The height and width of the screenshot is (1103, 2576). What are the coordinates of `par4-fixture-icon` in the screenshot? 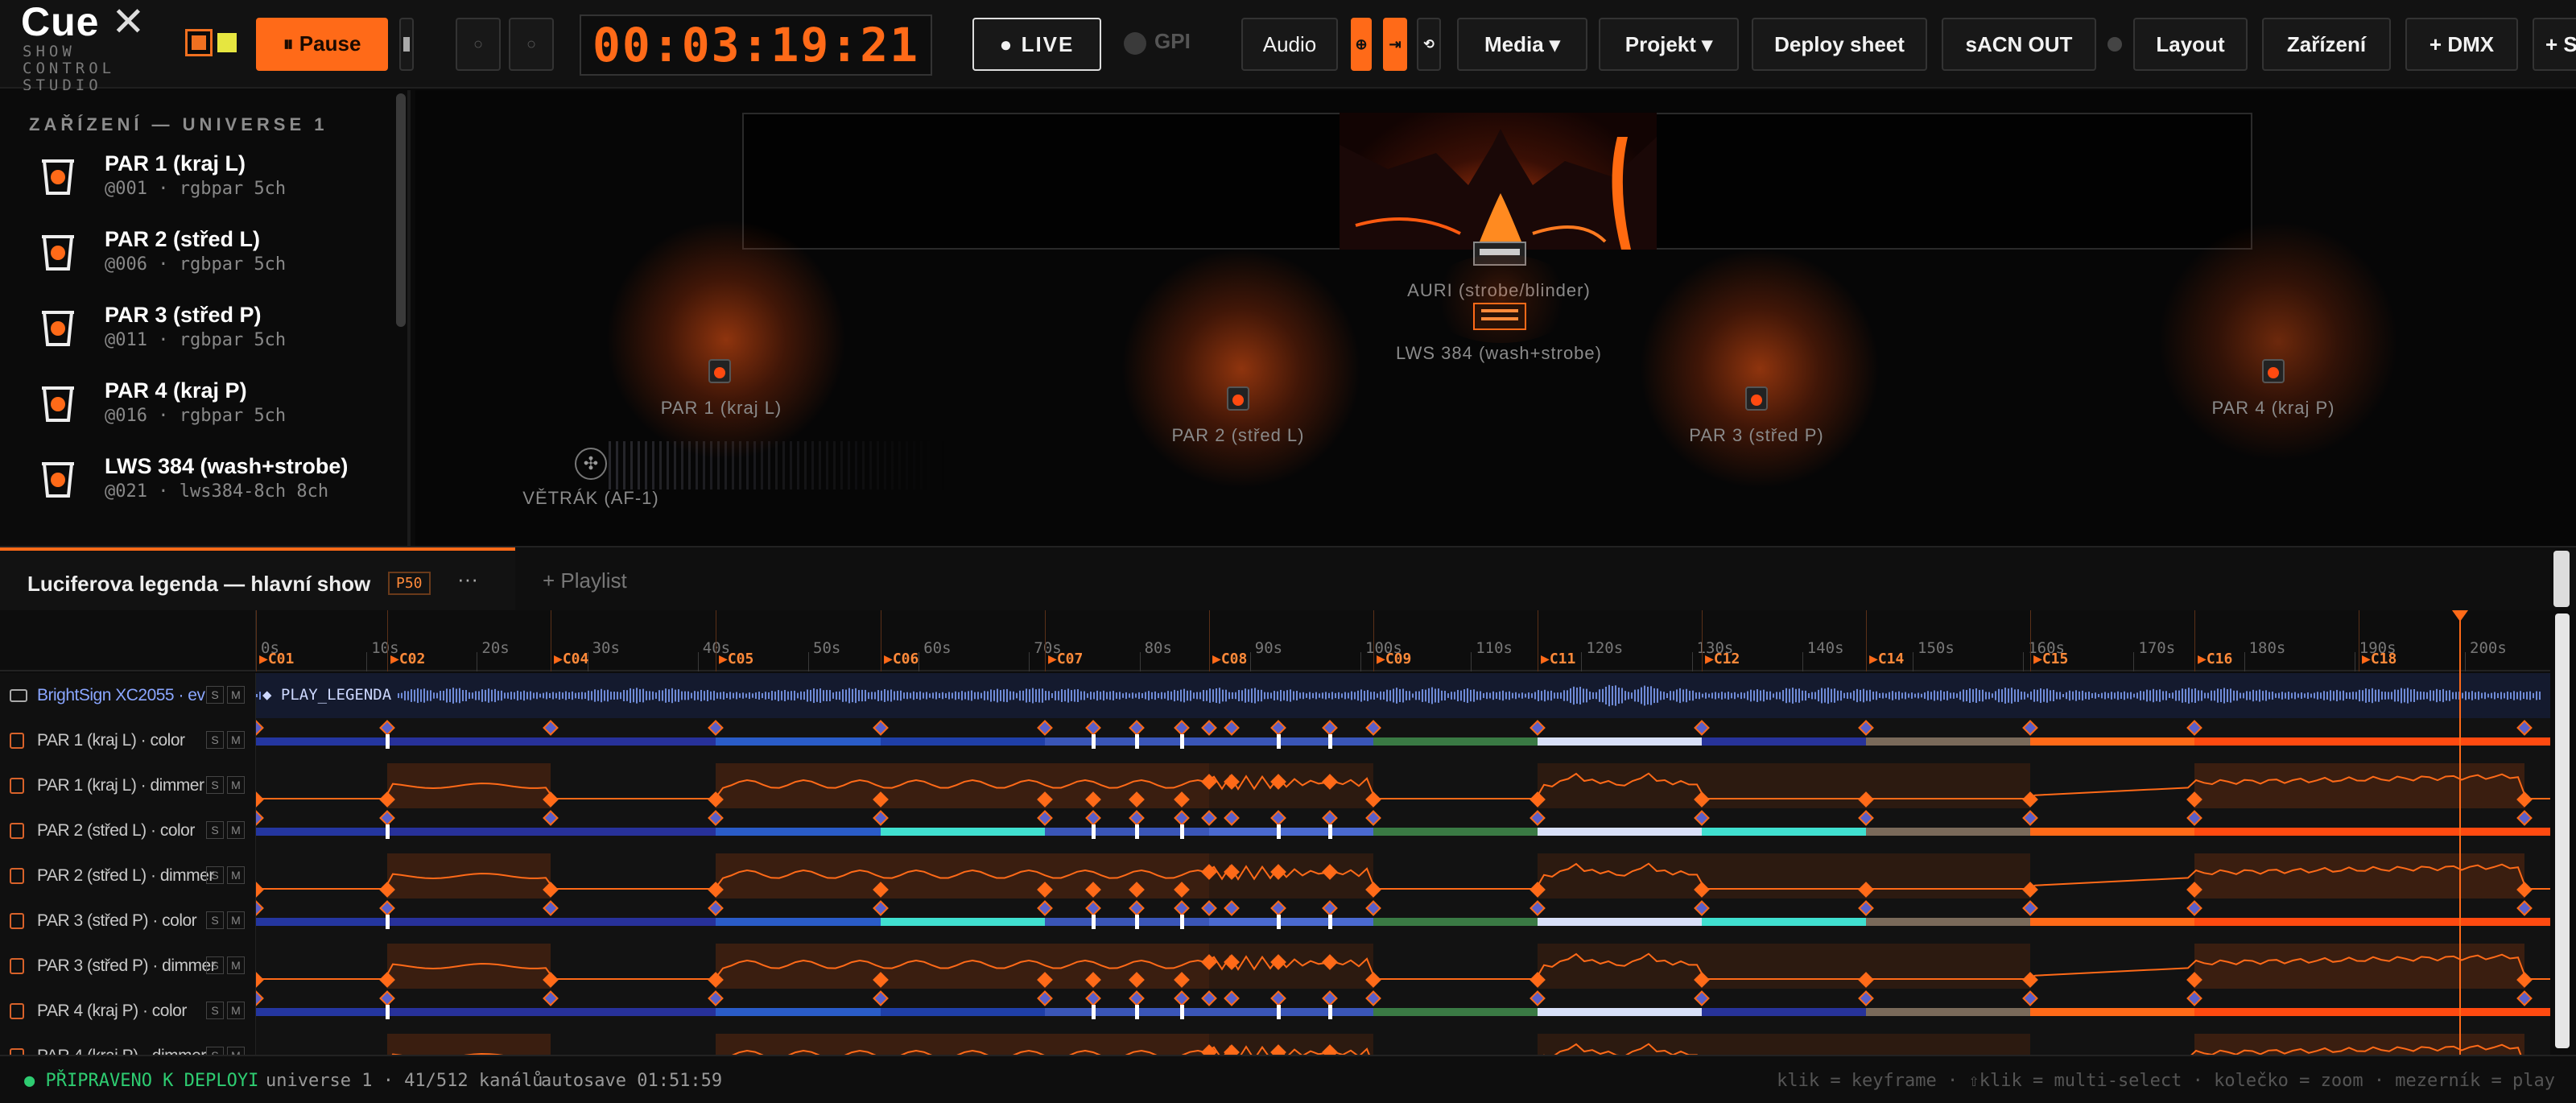 It's located at (2273, 371).